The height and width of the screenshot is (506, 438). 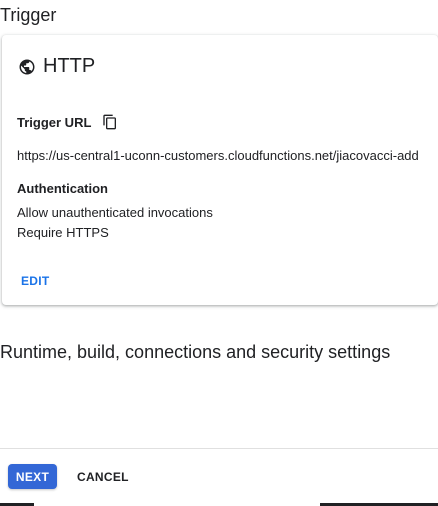 I want to click on next-button: NEXT, so click(x=32, y=476).